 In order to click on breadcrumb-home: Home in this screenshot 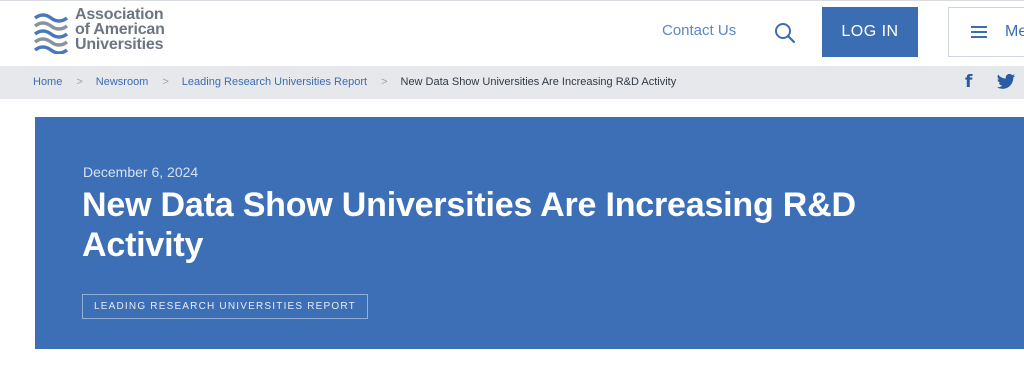, I will do `click(47, 82)`.